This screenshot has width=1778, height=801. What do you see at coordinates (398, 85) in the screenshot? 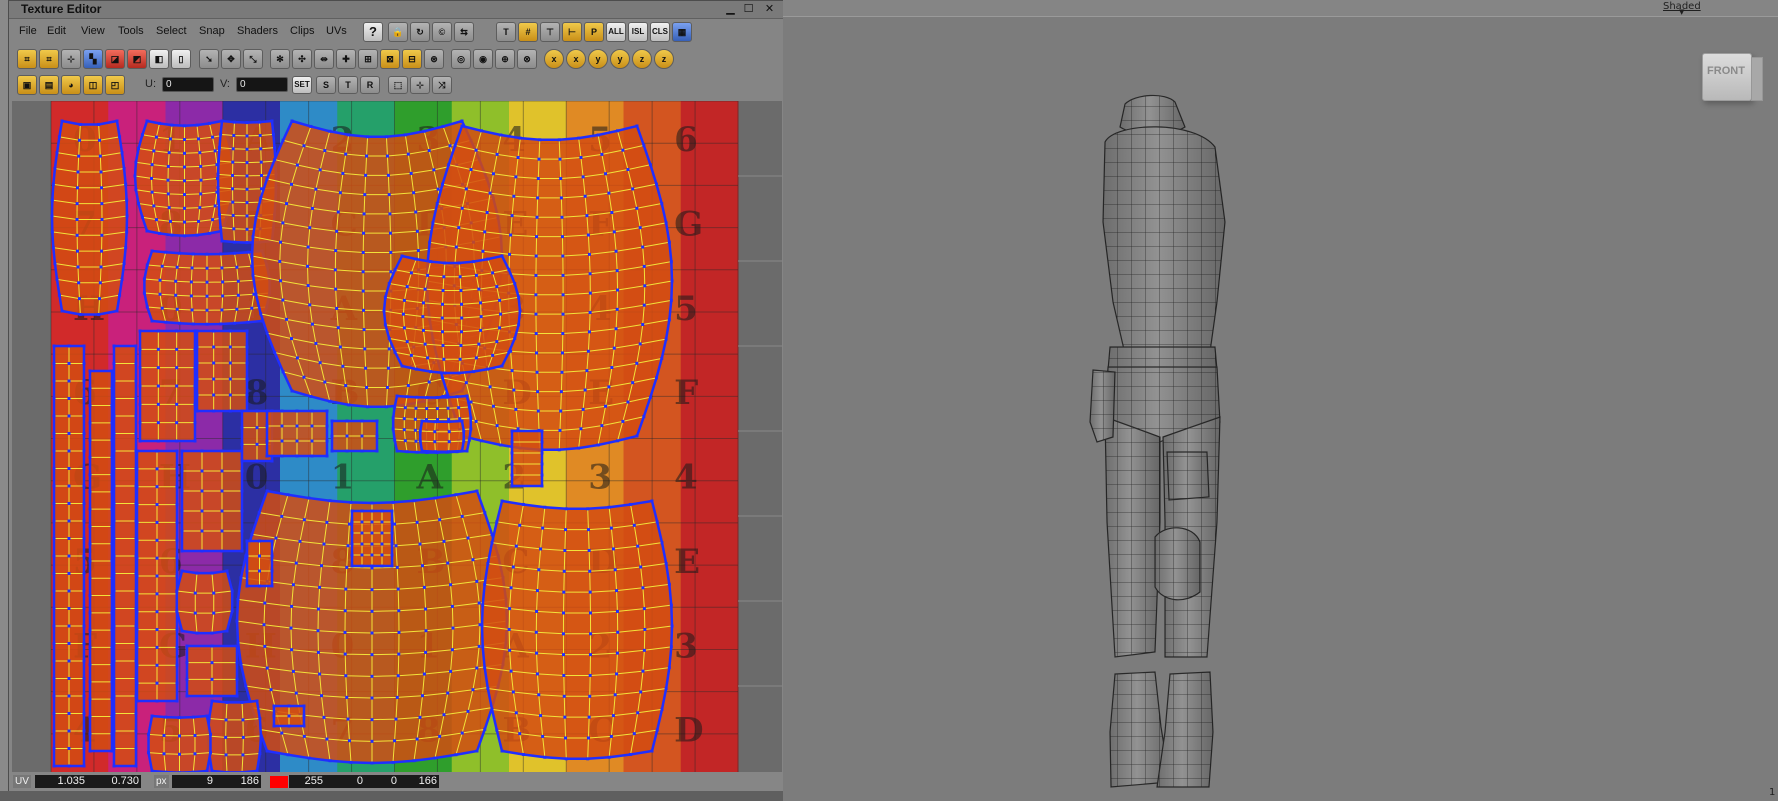
I see `bbox-icon: ⬚` at bounding box center [398, 85].